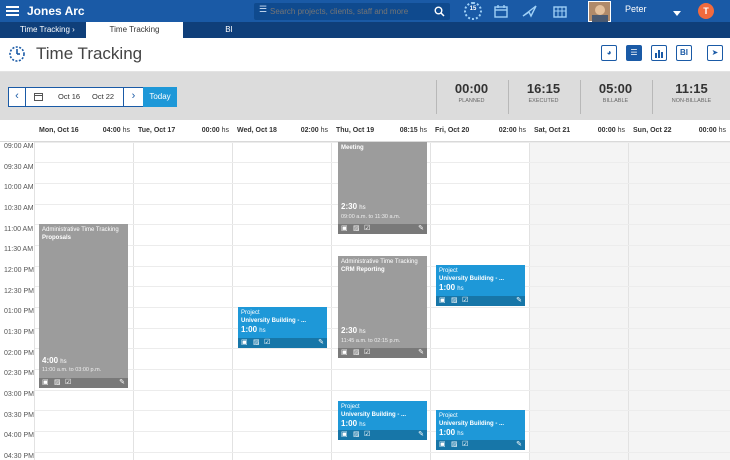 Image resolution: width=730 pixels, height=460 pixels. I want to click on day-column-tue, so click(183, 301).